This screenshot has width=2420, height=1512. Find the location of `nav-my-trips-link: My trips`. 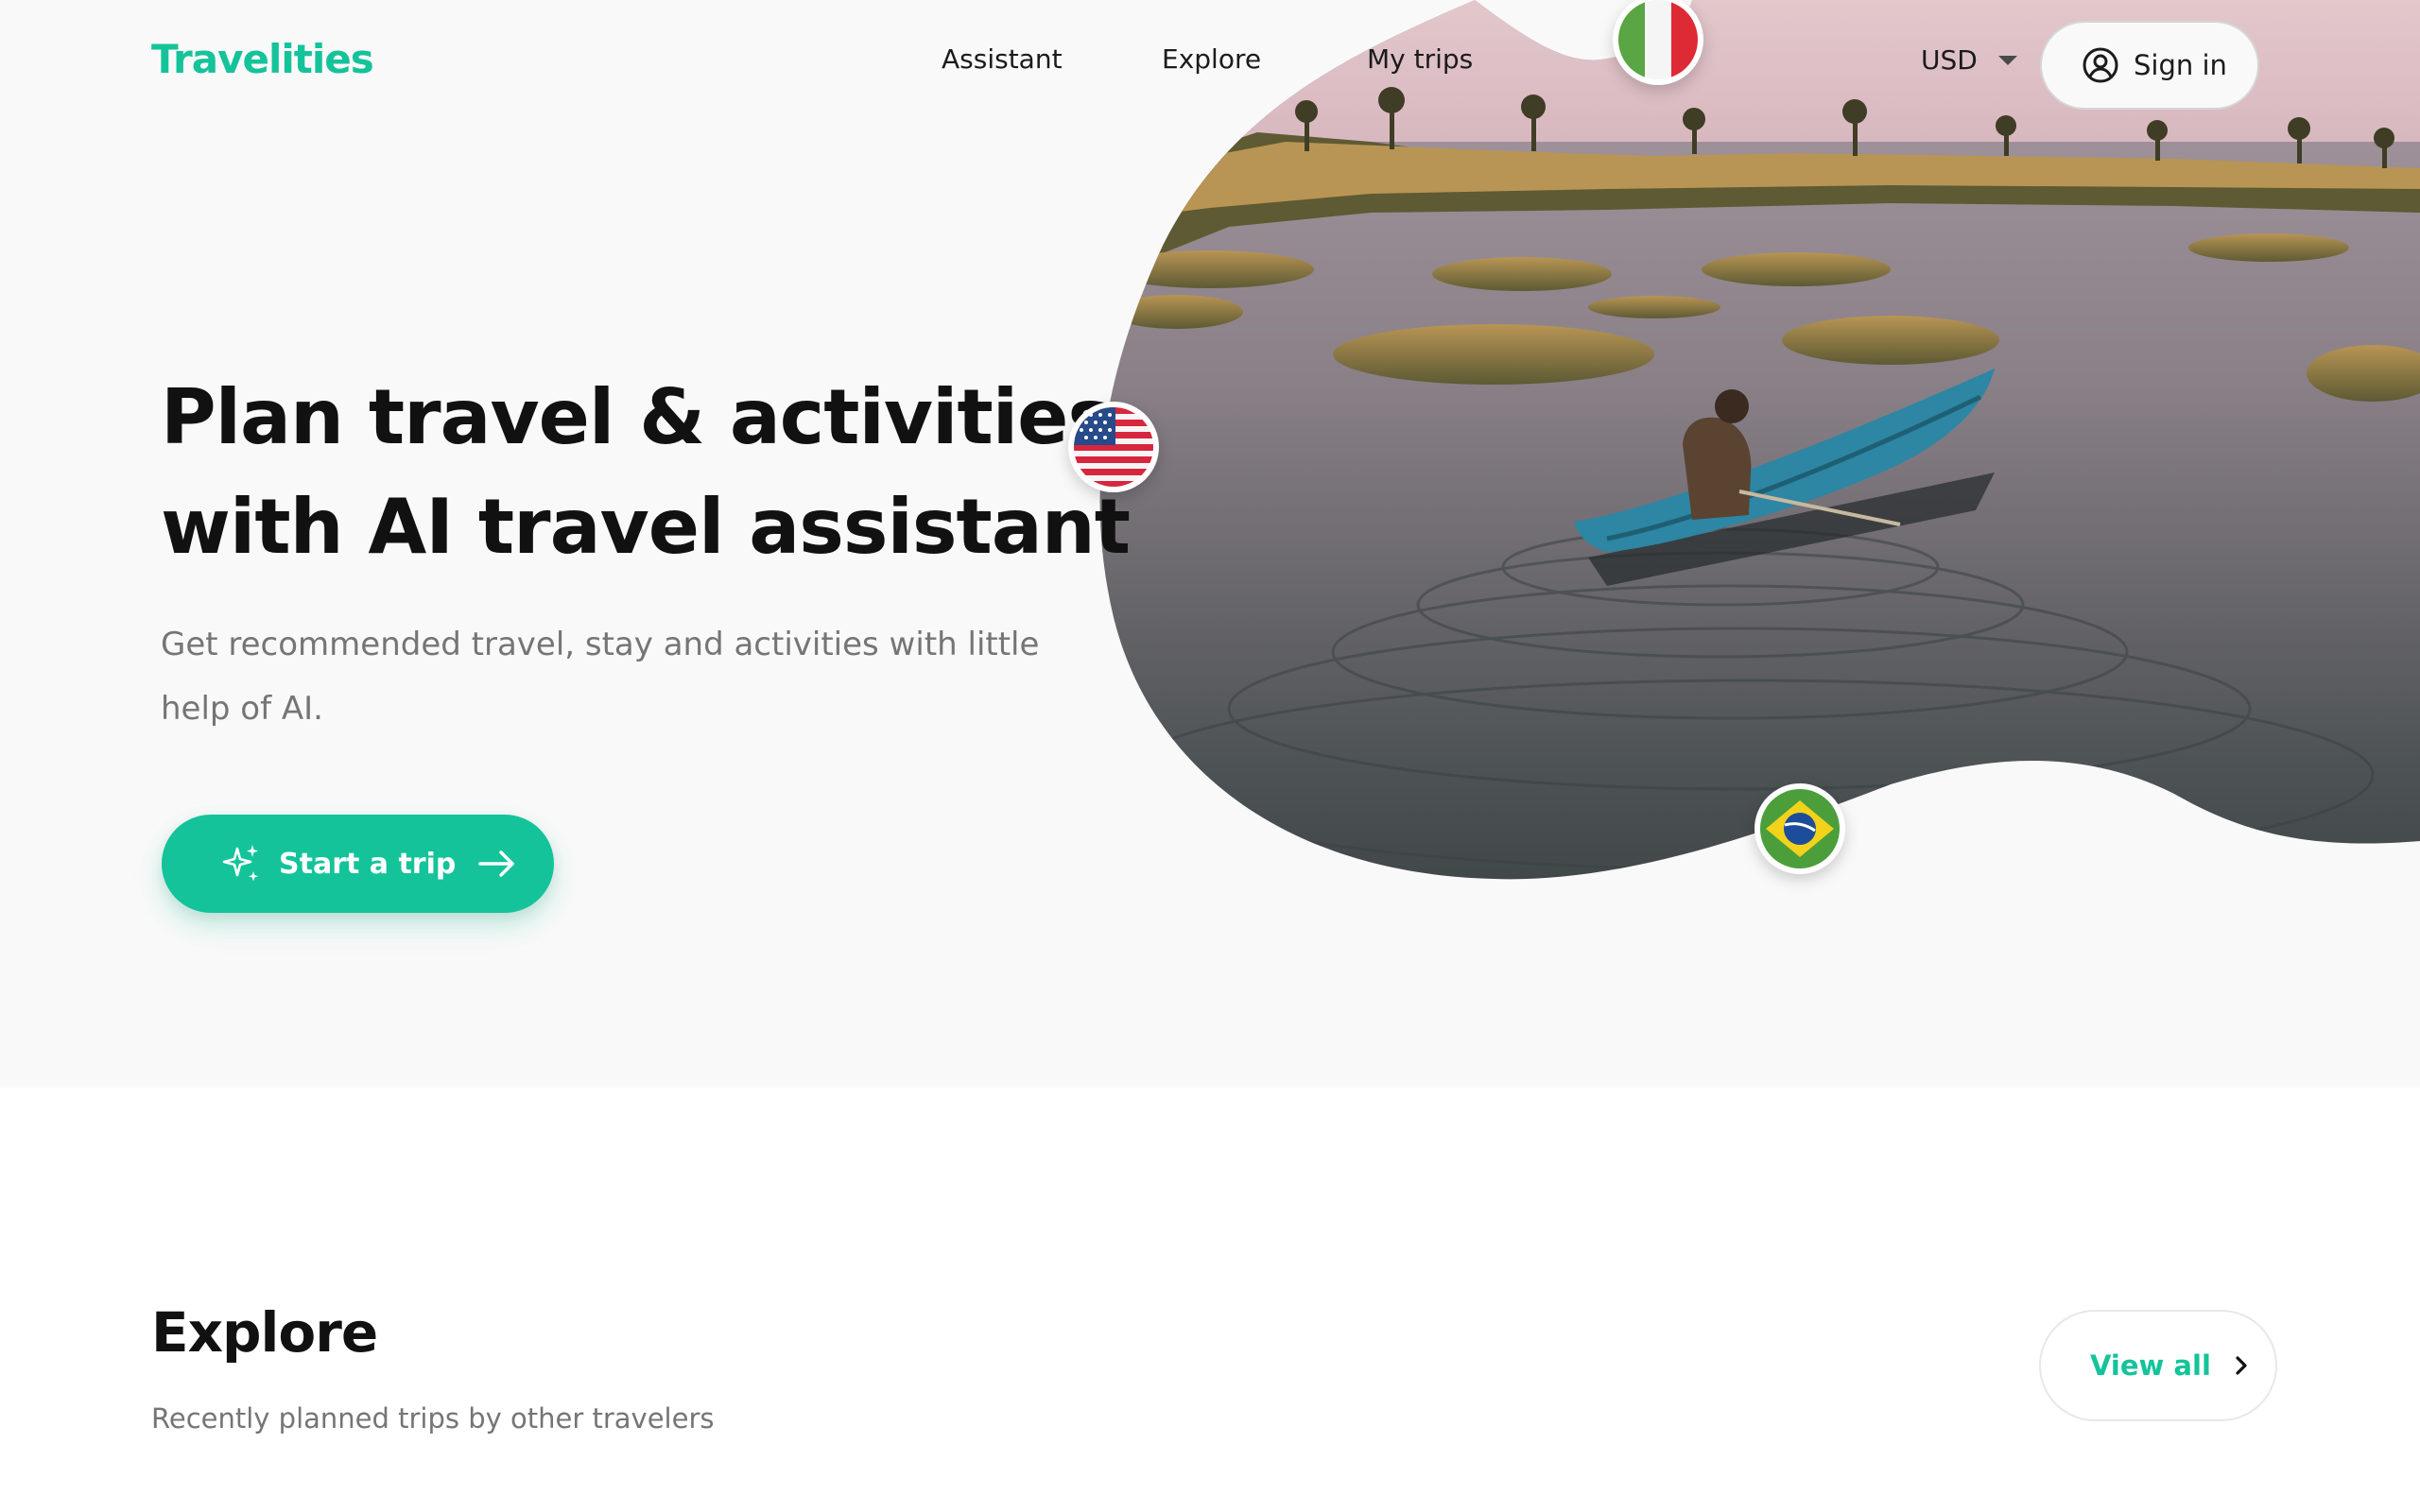

nav-my-trips-link: My trips is located at coordinates (1420, 59).